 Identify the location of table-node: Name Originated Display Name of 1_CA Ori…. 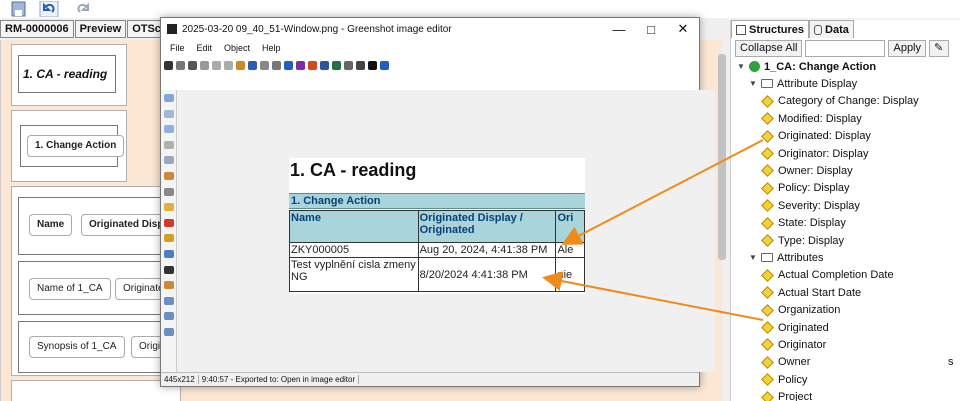
(98, 281).